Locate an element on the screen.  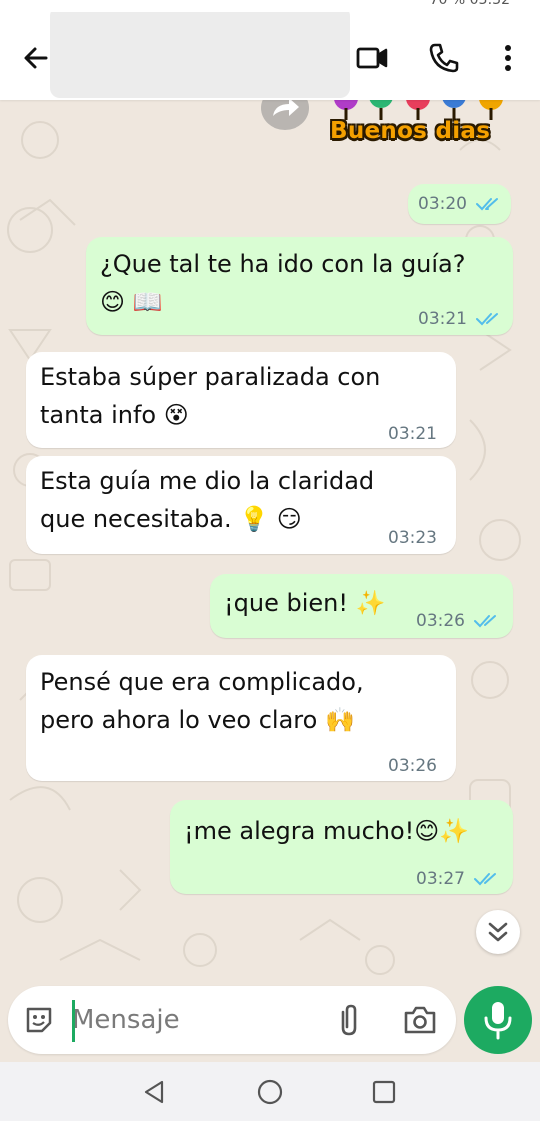
circle-home-icon is located at coordinates (270, 1092).